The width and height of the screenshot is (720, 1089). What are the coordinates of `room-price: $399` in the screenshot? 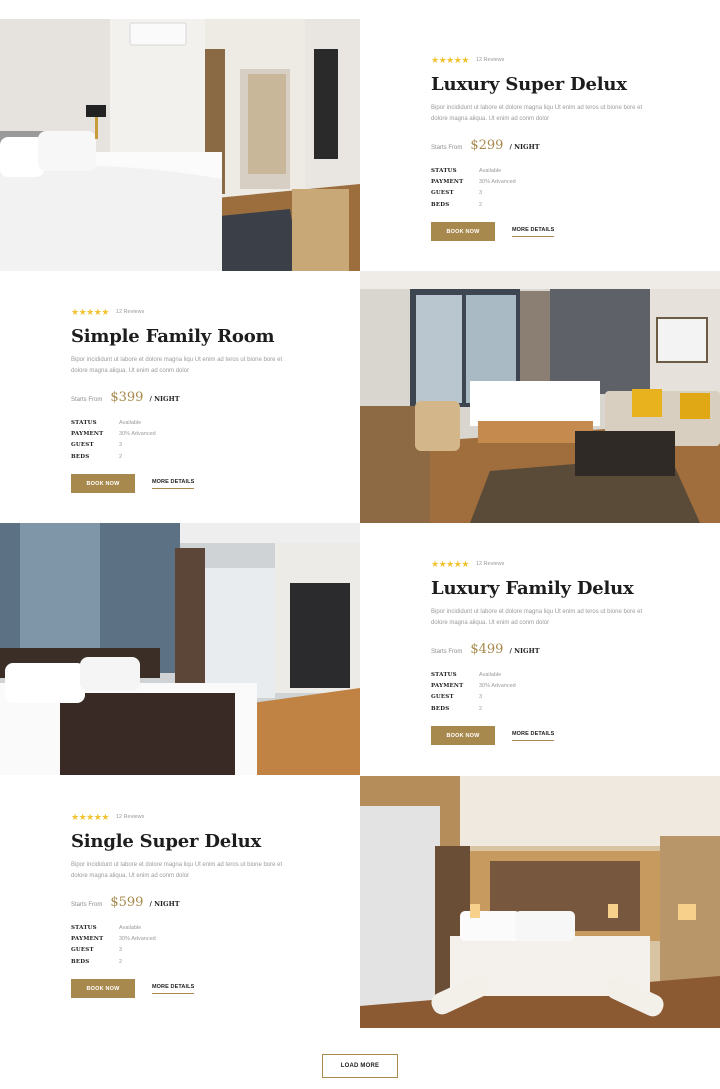 It's located at (127, 397).